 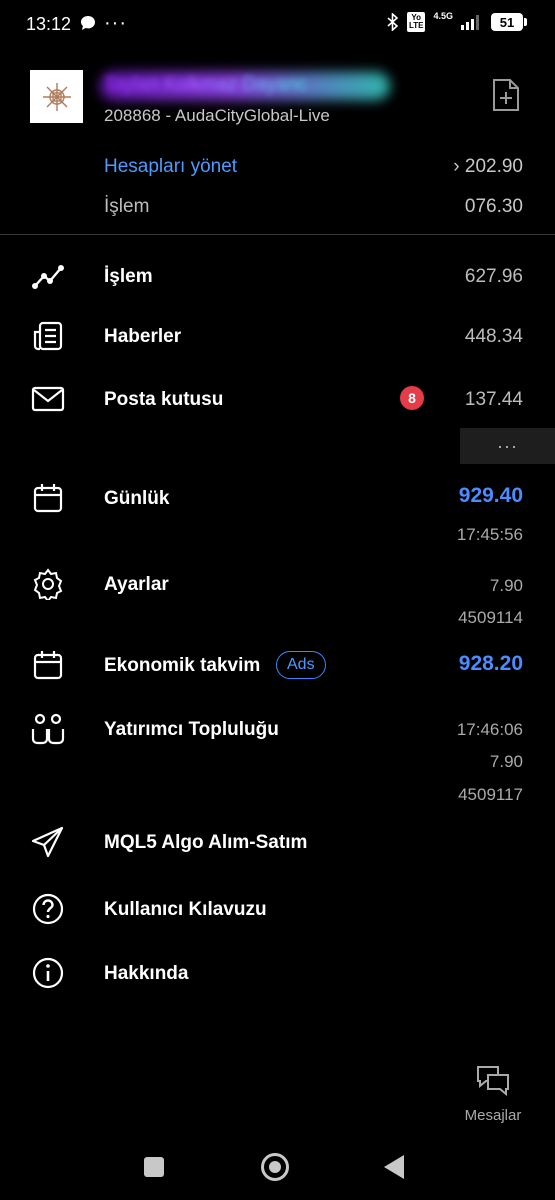 I want to click on account-name: Taylan Kolkmaz Dayanc, so click(x=205, y=84).